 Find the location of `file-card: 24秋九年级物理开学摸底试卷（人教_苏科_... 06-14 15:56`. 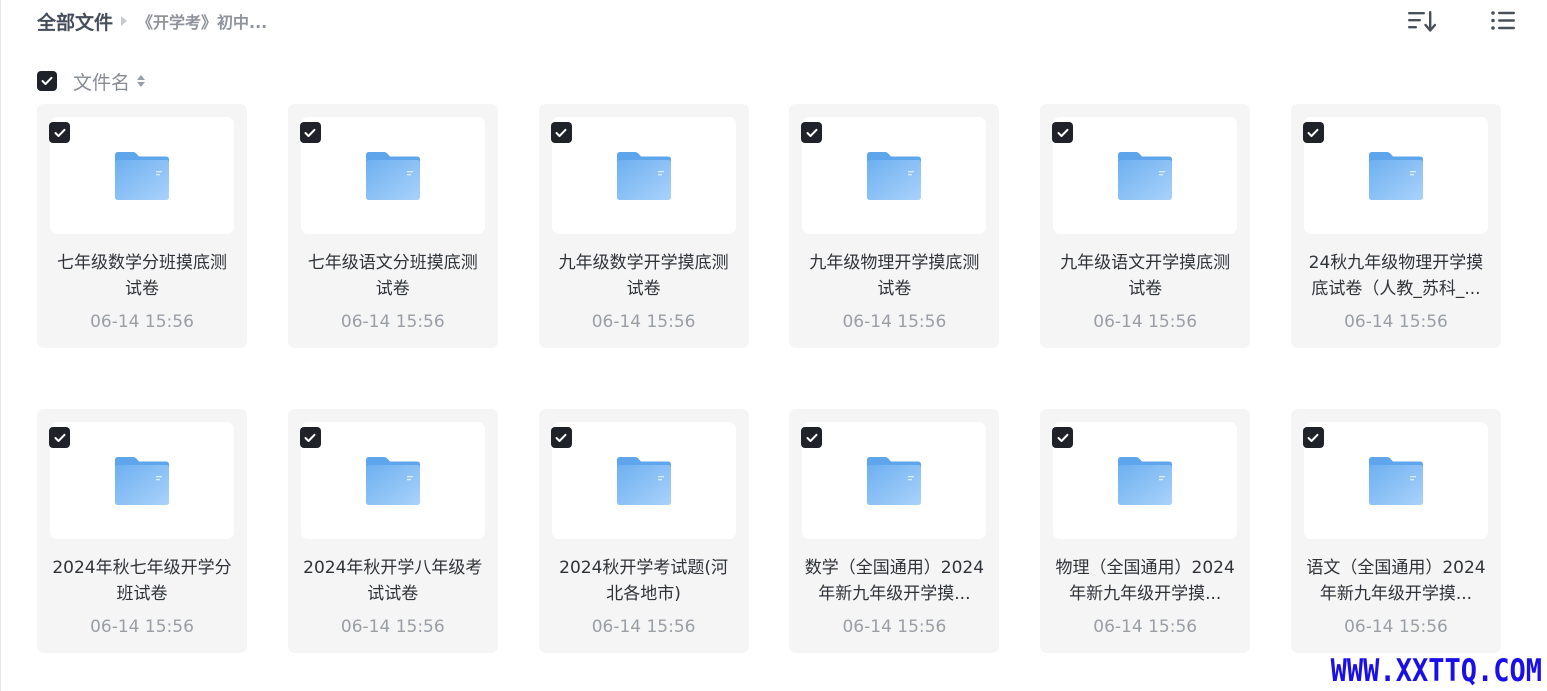

file-card: 24秋九年级物理开学摸底试卷（人教_苏科_... 06-14 15:56 is located at coordinates (1395, 226).